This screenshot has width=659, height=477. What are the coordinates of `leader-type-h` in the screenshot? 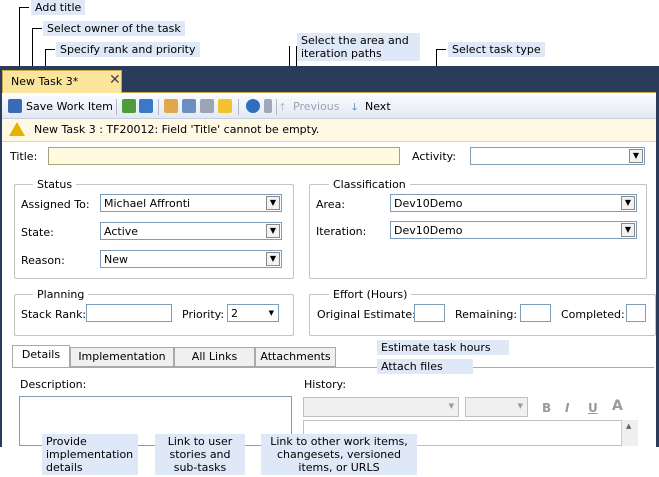 It's located at (441, 49).